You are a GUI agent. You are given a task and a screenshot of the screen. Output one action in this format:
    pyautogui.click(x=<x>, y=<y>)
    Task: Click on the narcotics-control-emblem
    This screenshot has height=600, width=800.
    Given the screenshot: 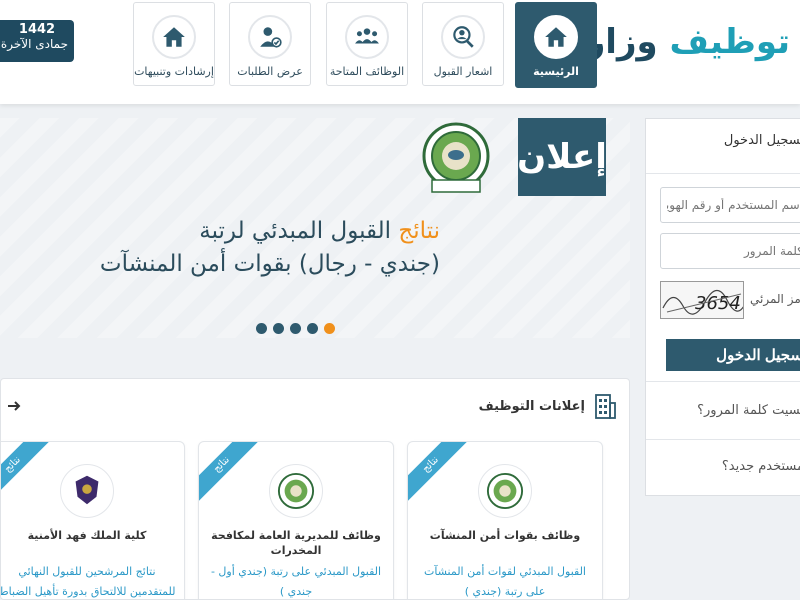 What is the action you would take?
    pyautogui.click(x=296, y=491)
    